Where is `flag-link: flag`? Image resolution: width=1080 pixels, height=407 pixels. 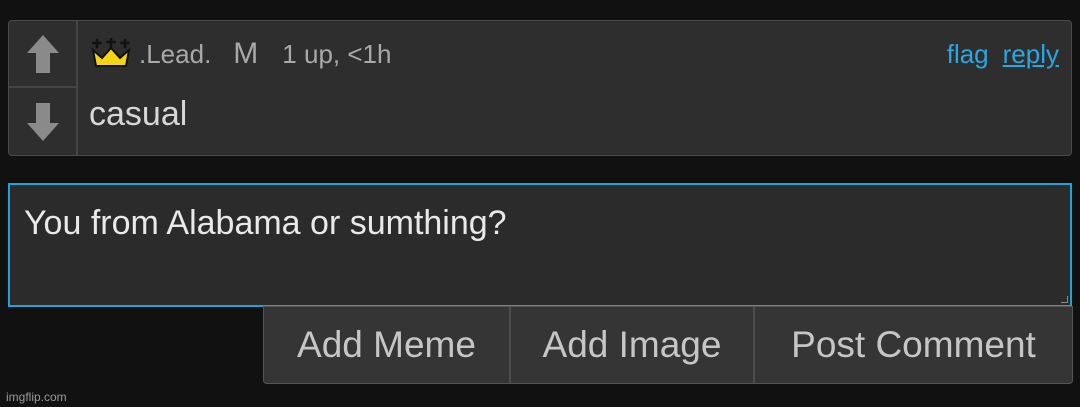
flag-link: flag is located at coordinates (968, 54).